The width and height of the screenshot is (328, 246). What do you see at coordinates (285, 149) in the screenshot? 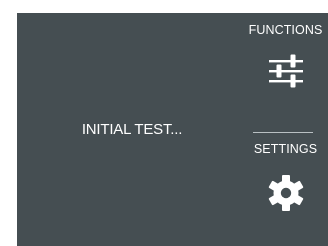
I see `settings-label: SETTINGS` at bounding box center [285, 149].